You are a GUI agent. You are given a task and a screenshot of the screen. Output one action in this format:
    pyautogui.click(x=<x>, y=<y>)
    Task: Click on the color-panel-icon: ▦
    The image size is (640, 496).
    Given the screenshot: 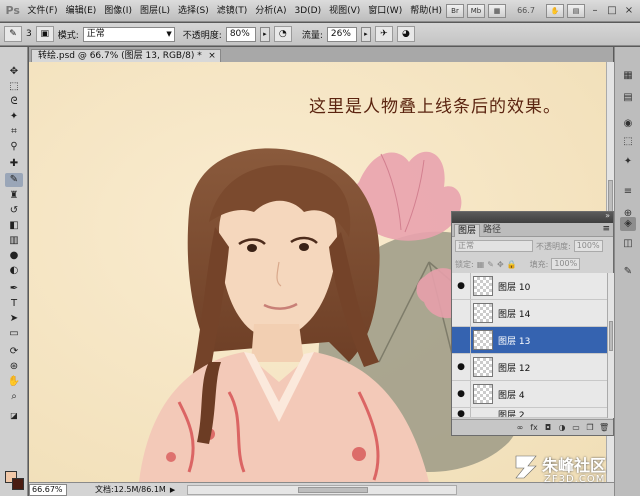 What is the action you would take?
    pyautogui.click(x=628, y=76)
    